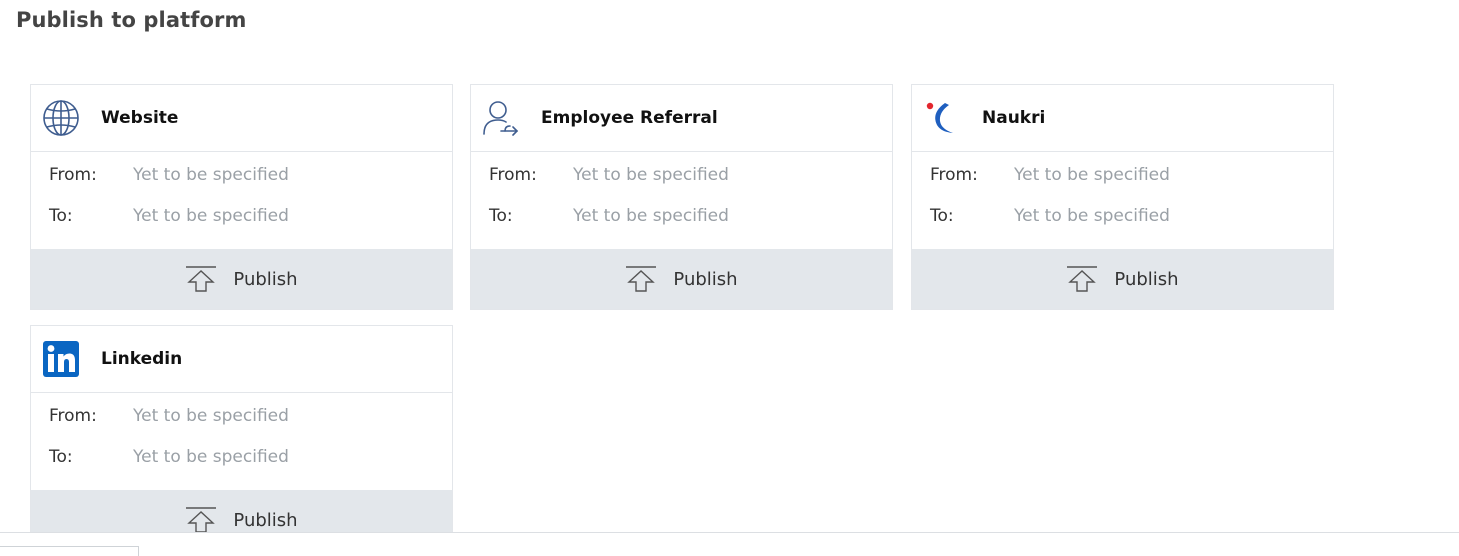 Image resolution: width=1459 pixels, height=556 pixels. Describe the element at coordinates (61, 359) in the screenshot. I see `linkedin-logo-icon` at that location.